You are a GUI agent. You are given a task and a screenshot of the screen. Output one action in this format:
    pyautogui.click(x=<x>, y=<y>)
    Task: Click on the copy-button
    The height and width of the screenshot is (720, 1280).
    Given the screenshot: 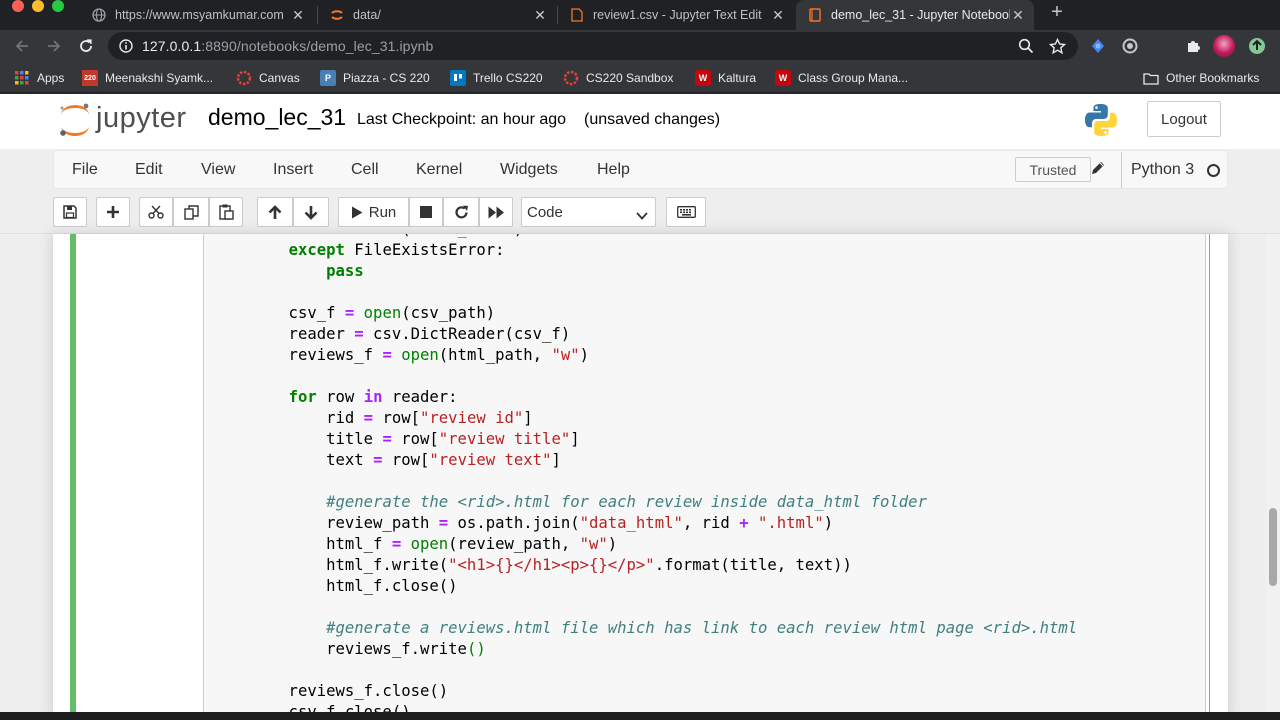 What is the action you would take?
    pyautogui.click(x=191, y=212)
    